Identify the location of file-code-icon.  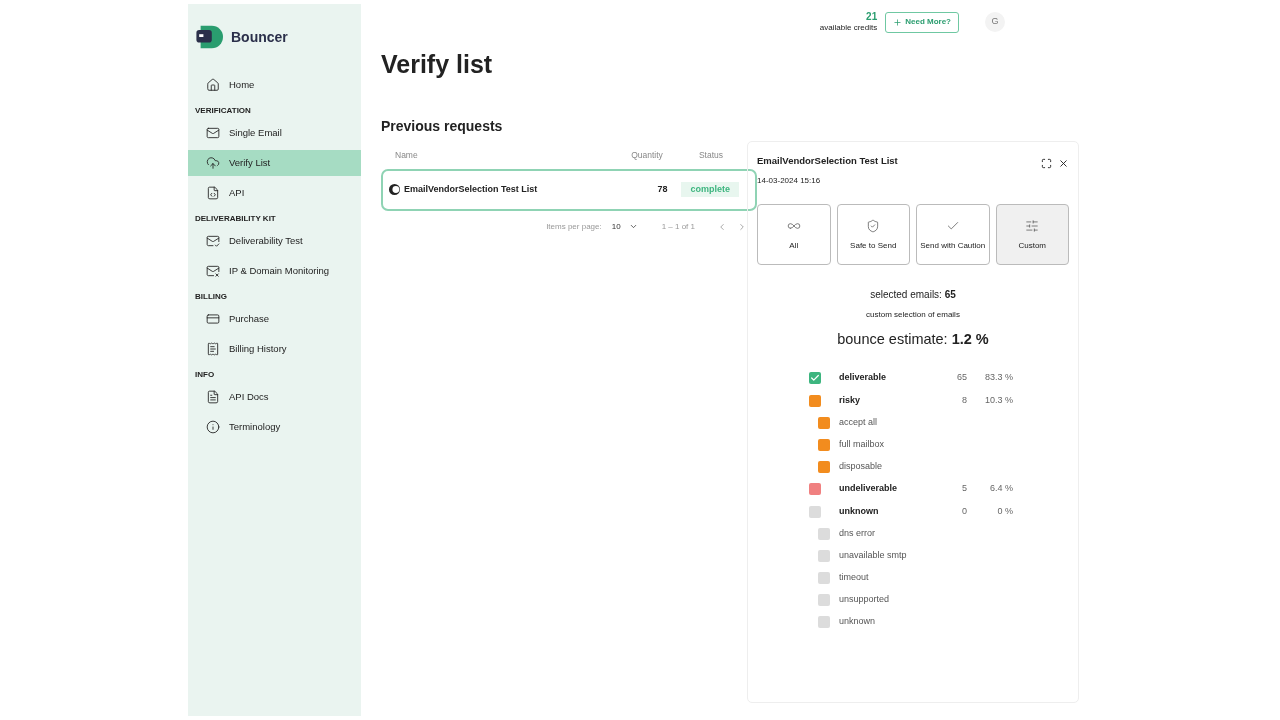
(213, 193).